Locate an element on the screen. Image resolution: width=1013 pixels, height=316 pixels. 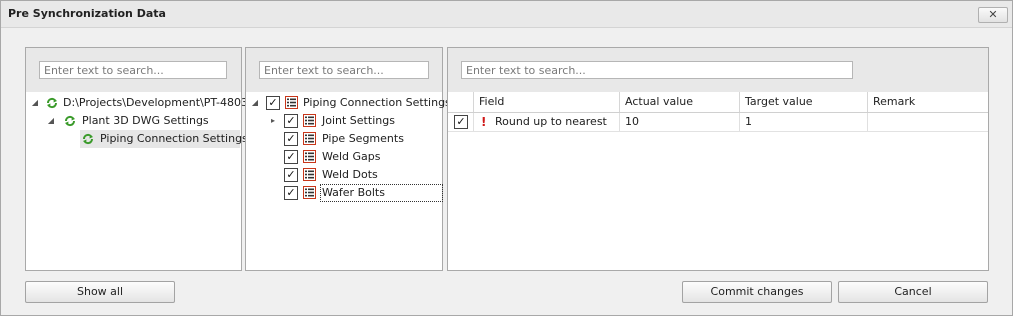
title-bar: Pre Synchronization Data ✕ is located at coordinates (506, 14).